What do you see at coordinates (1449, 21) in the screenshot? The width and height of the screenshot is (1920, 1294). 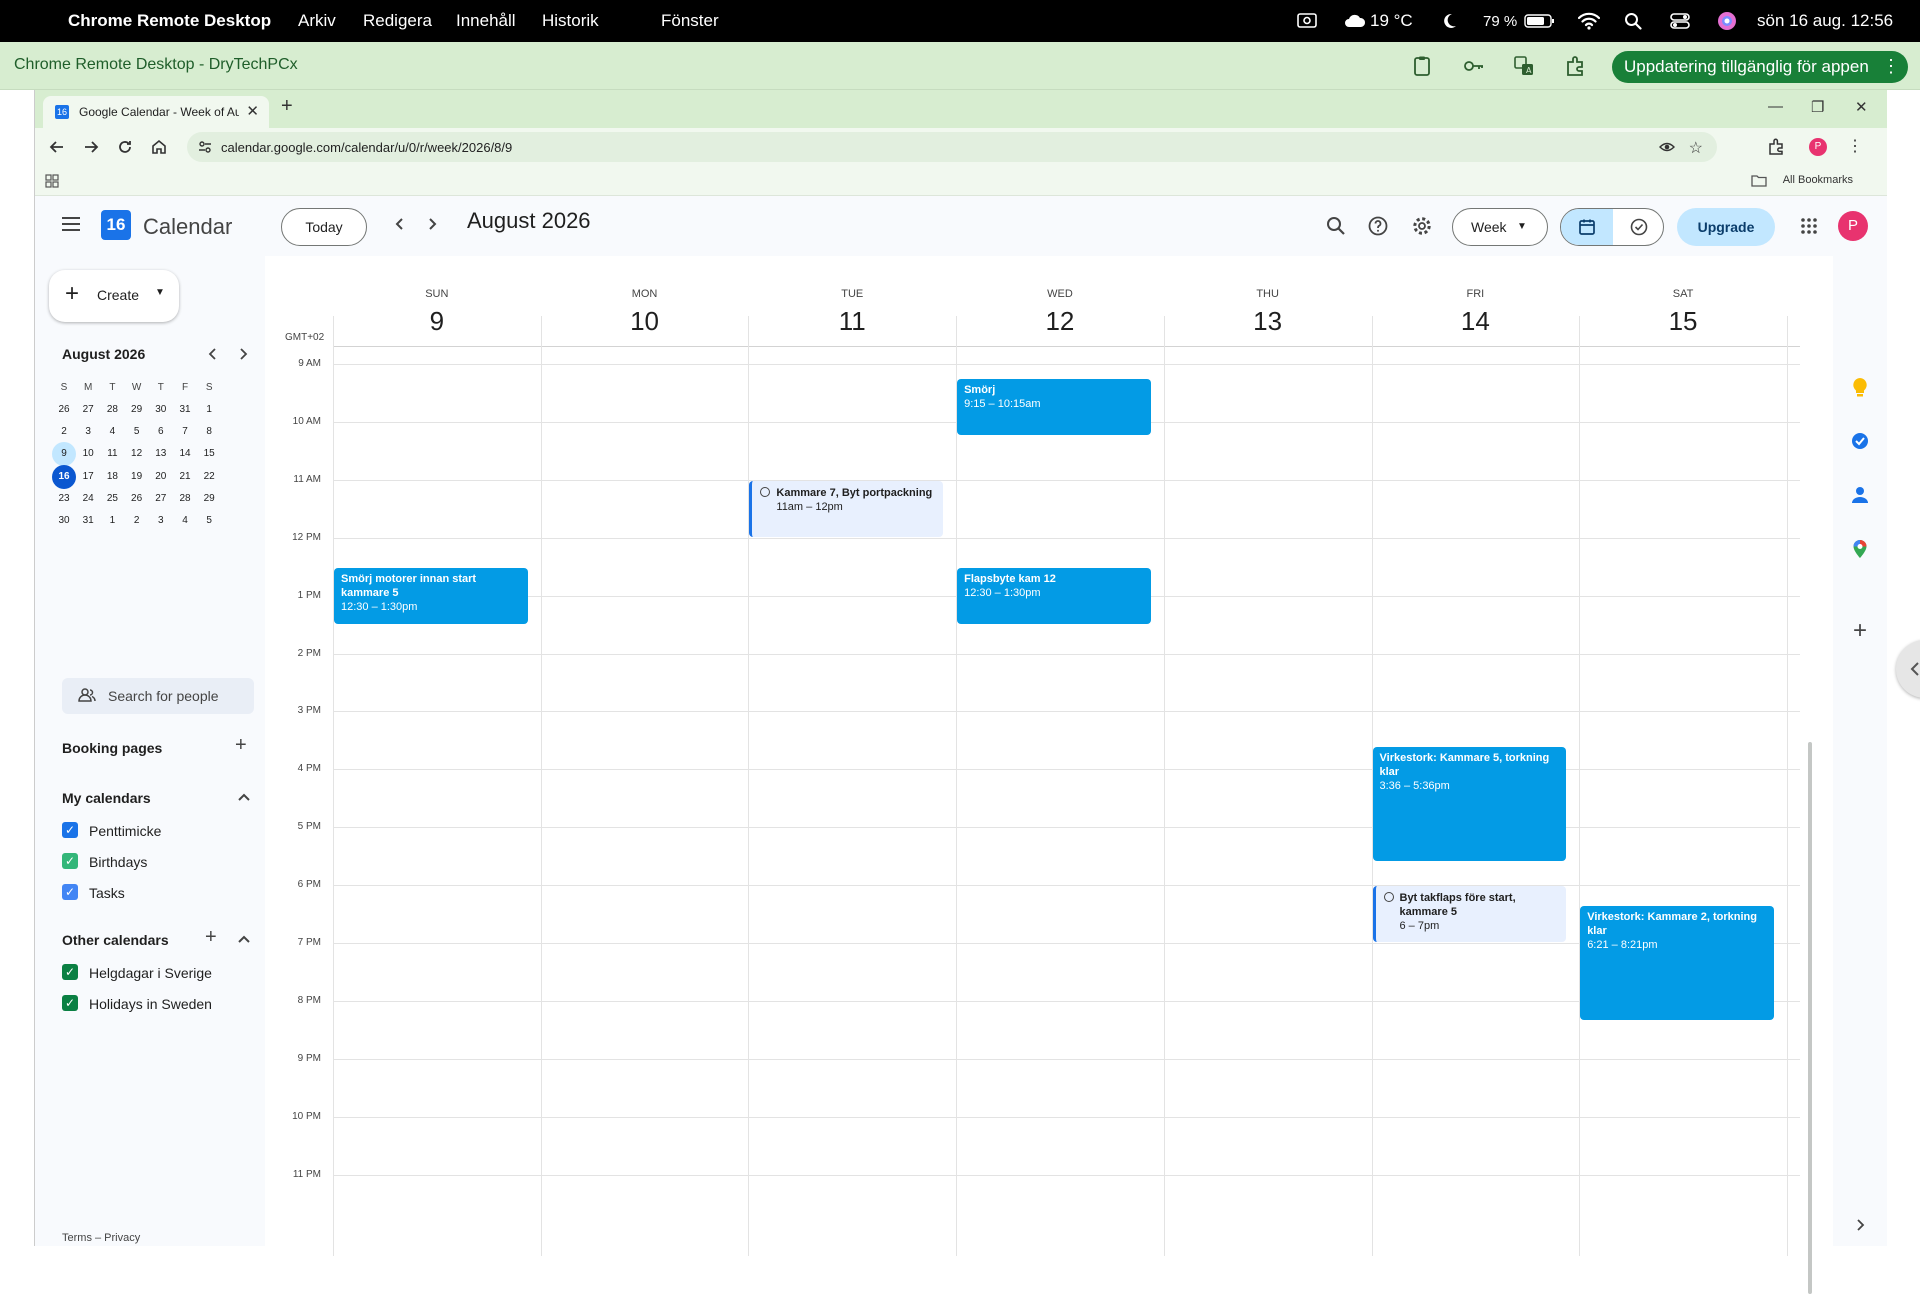 I see `moon-icon` at bounding box center [1449, 21].